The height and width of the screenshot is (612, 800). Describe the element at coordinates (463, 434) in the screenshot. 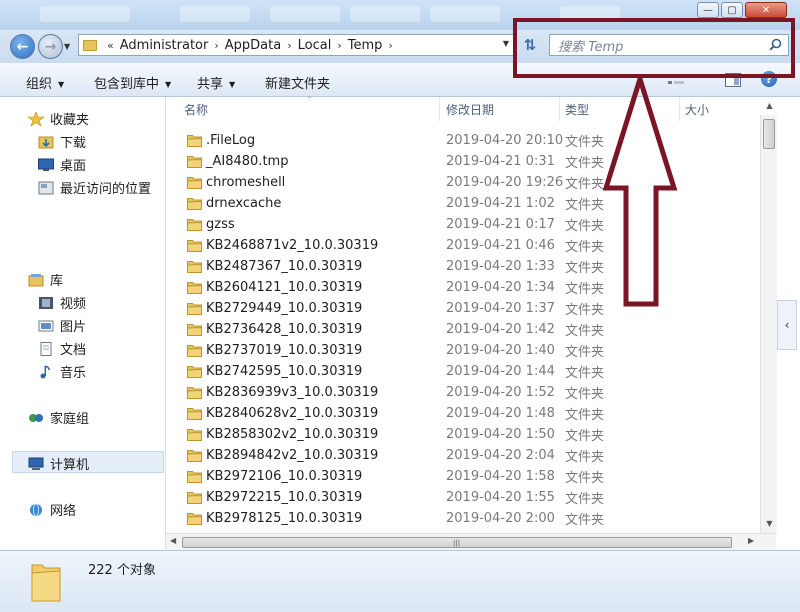

I see `file-row: KB2858302v2_10.0.30319 2019-04-20 1:50 文件夹` at that location.